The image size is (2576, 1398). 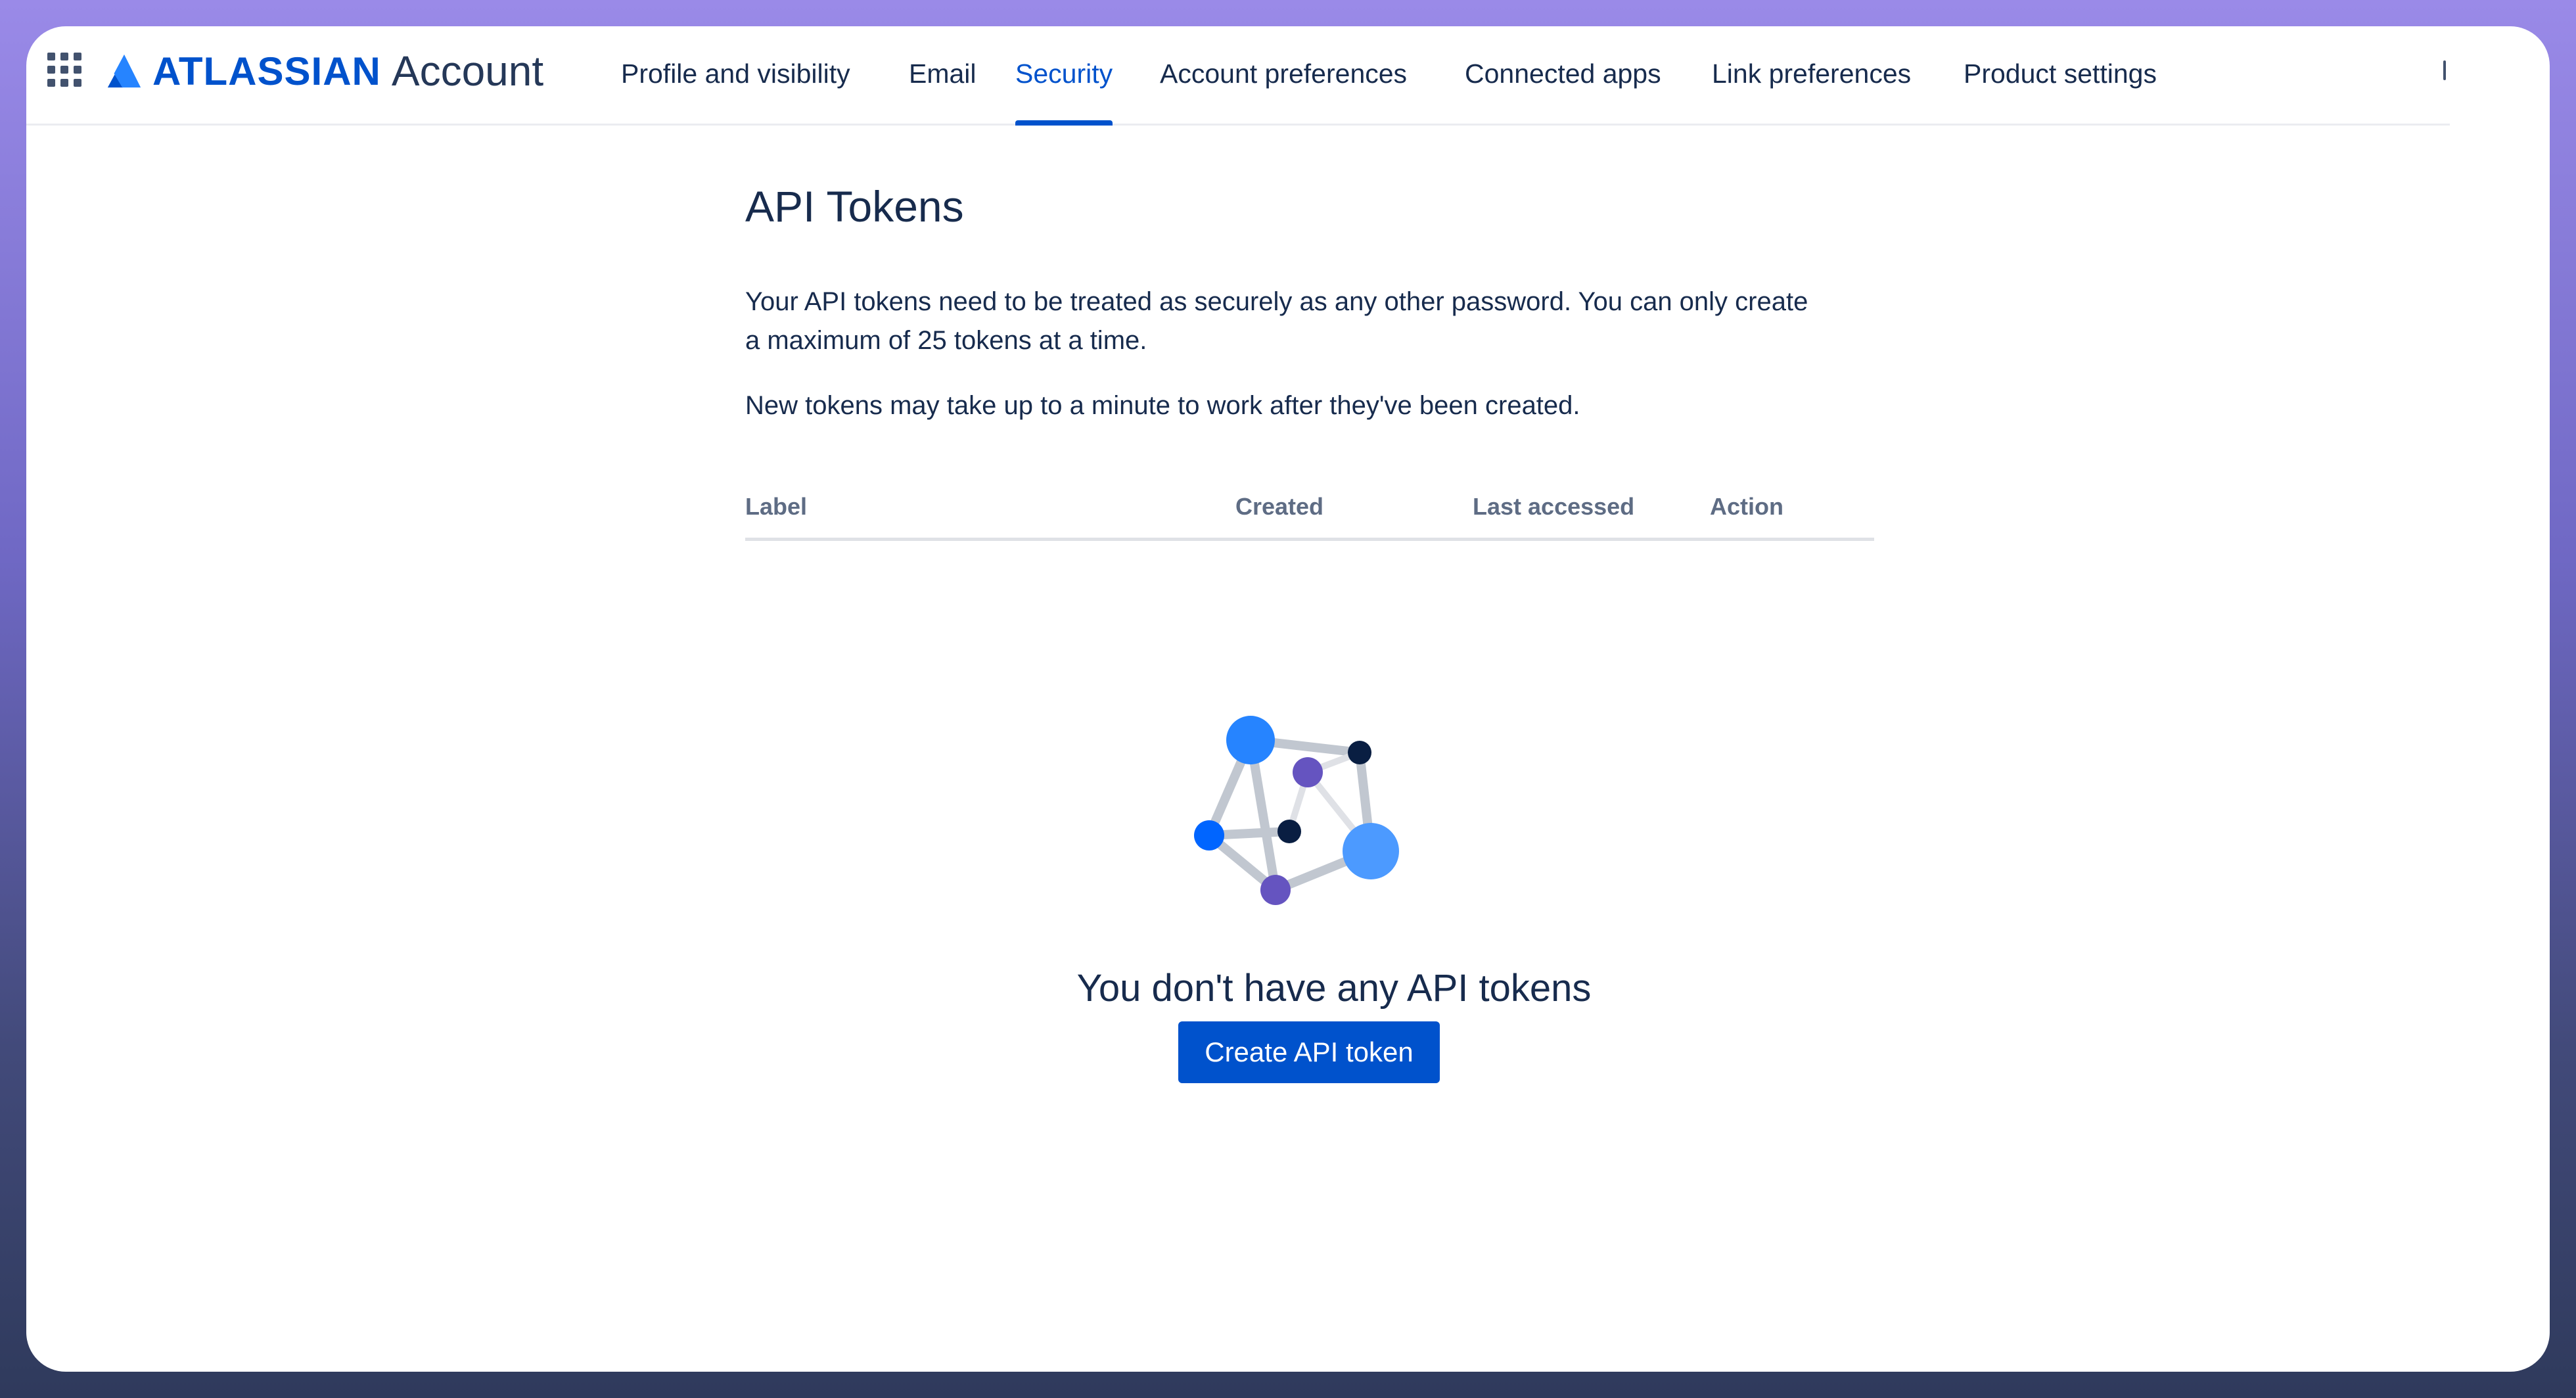 I want to click on column-created: Created, so click(x=1279, y=507).